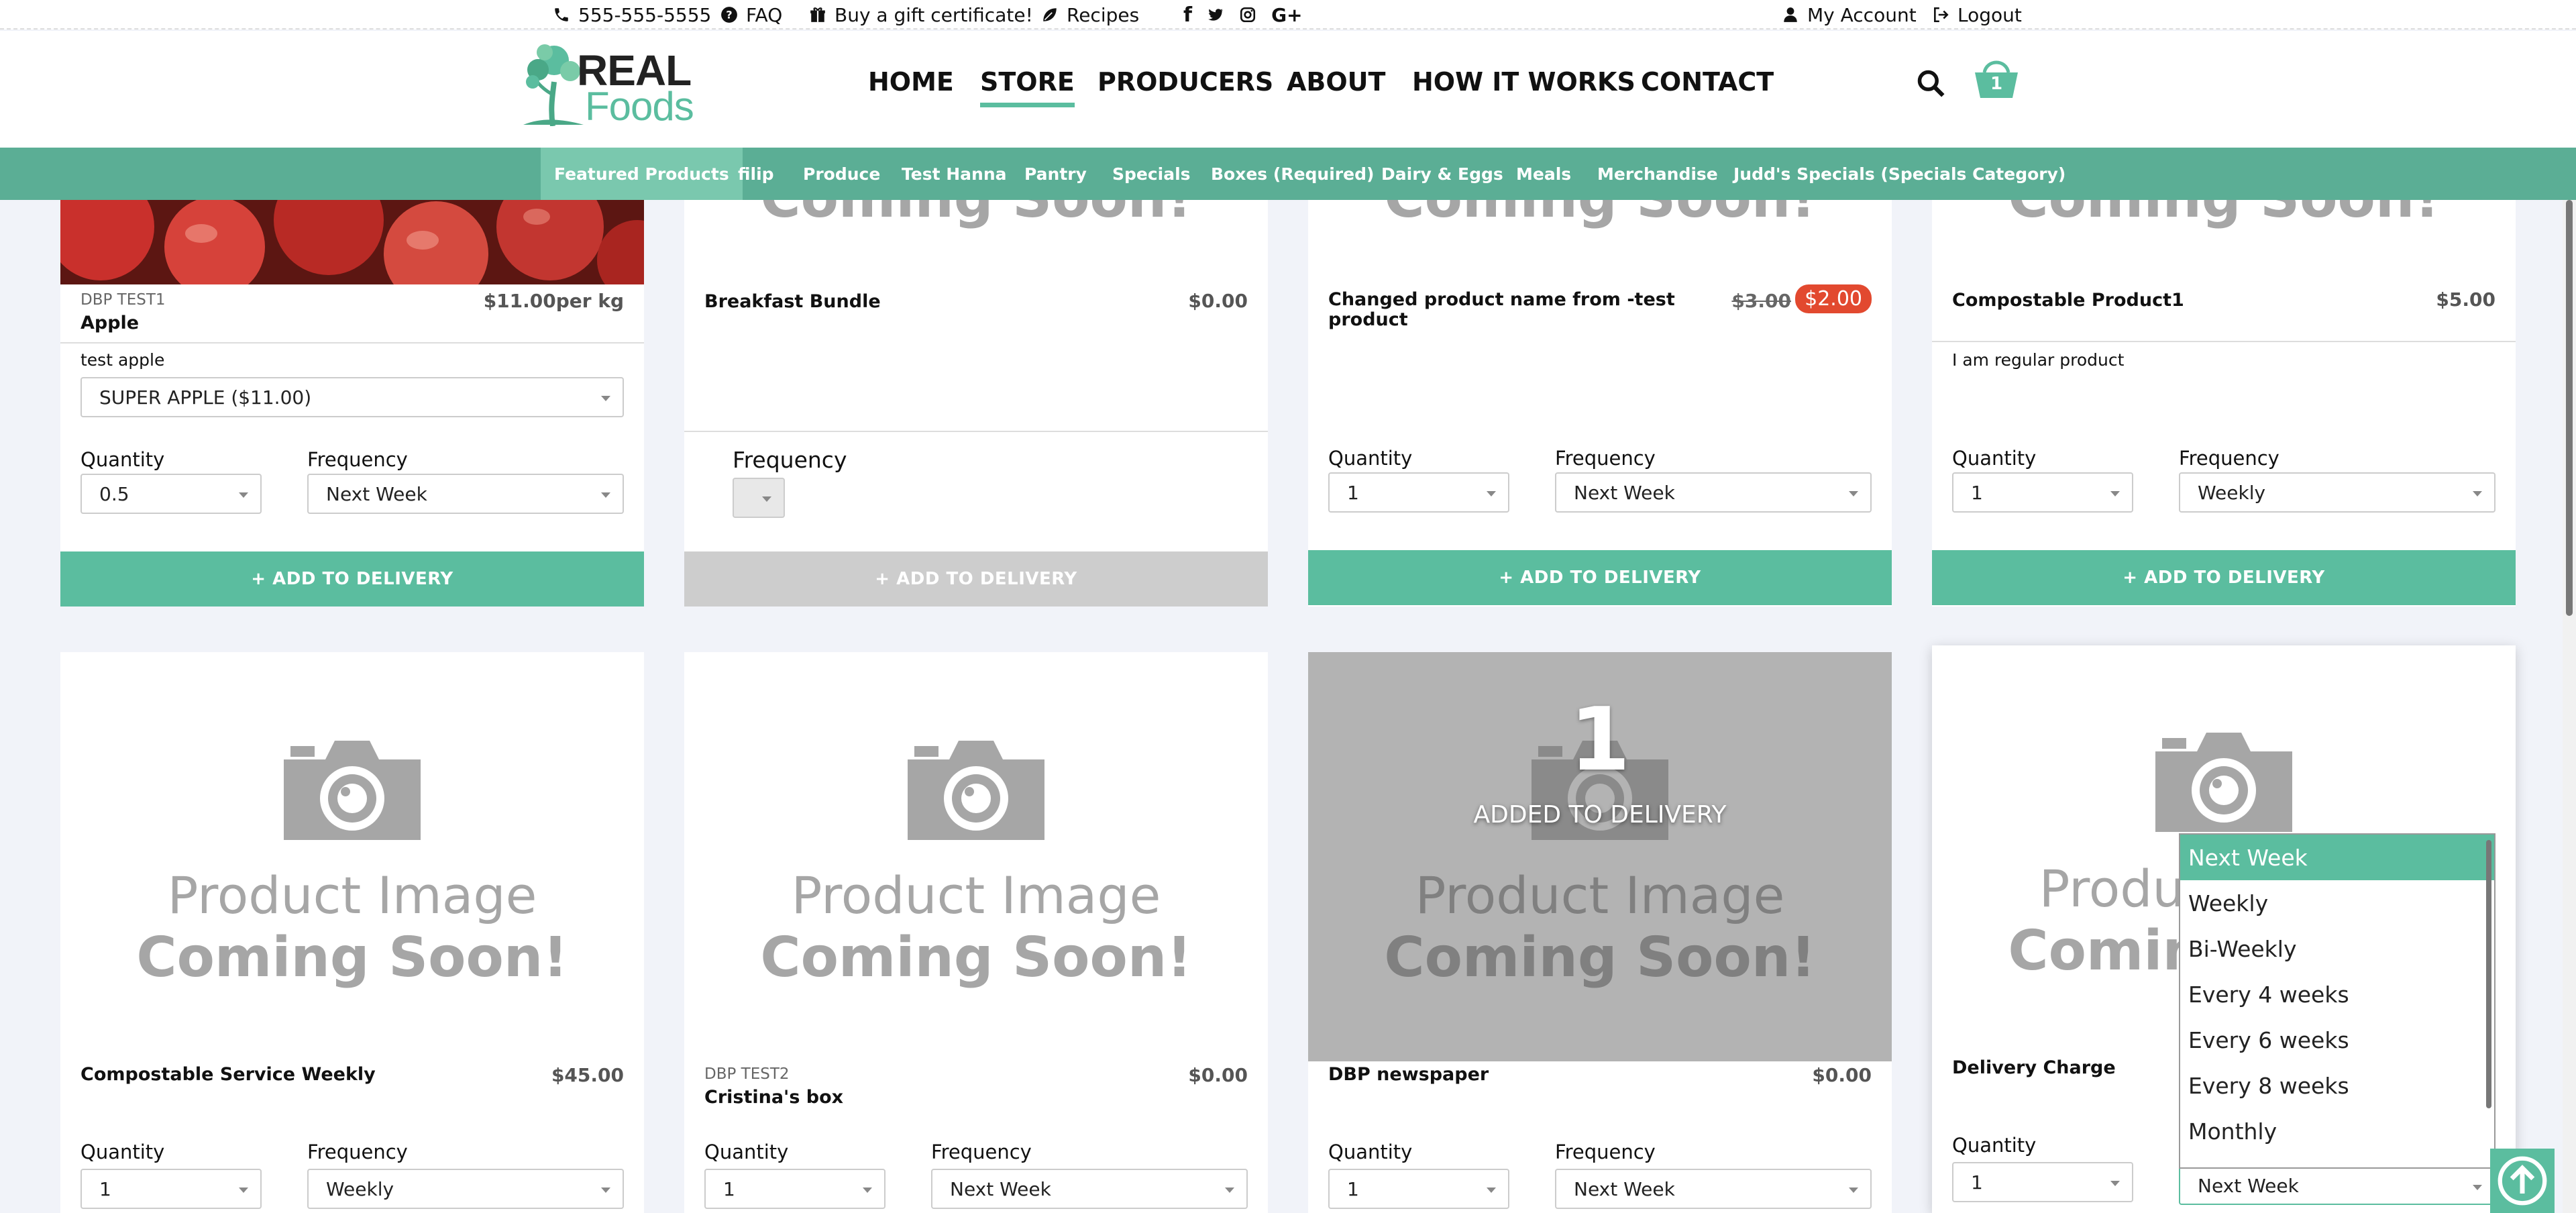 The height and width of the screenshot is (1213, 2576). What do you see at coordinates (773, 1097) in the screenshot?
I see `product-name: Cristina's box` at bounding box center [773, 1097].